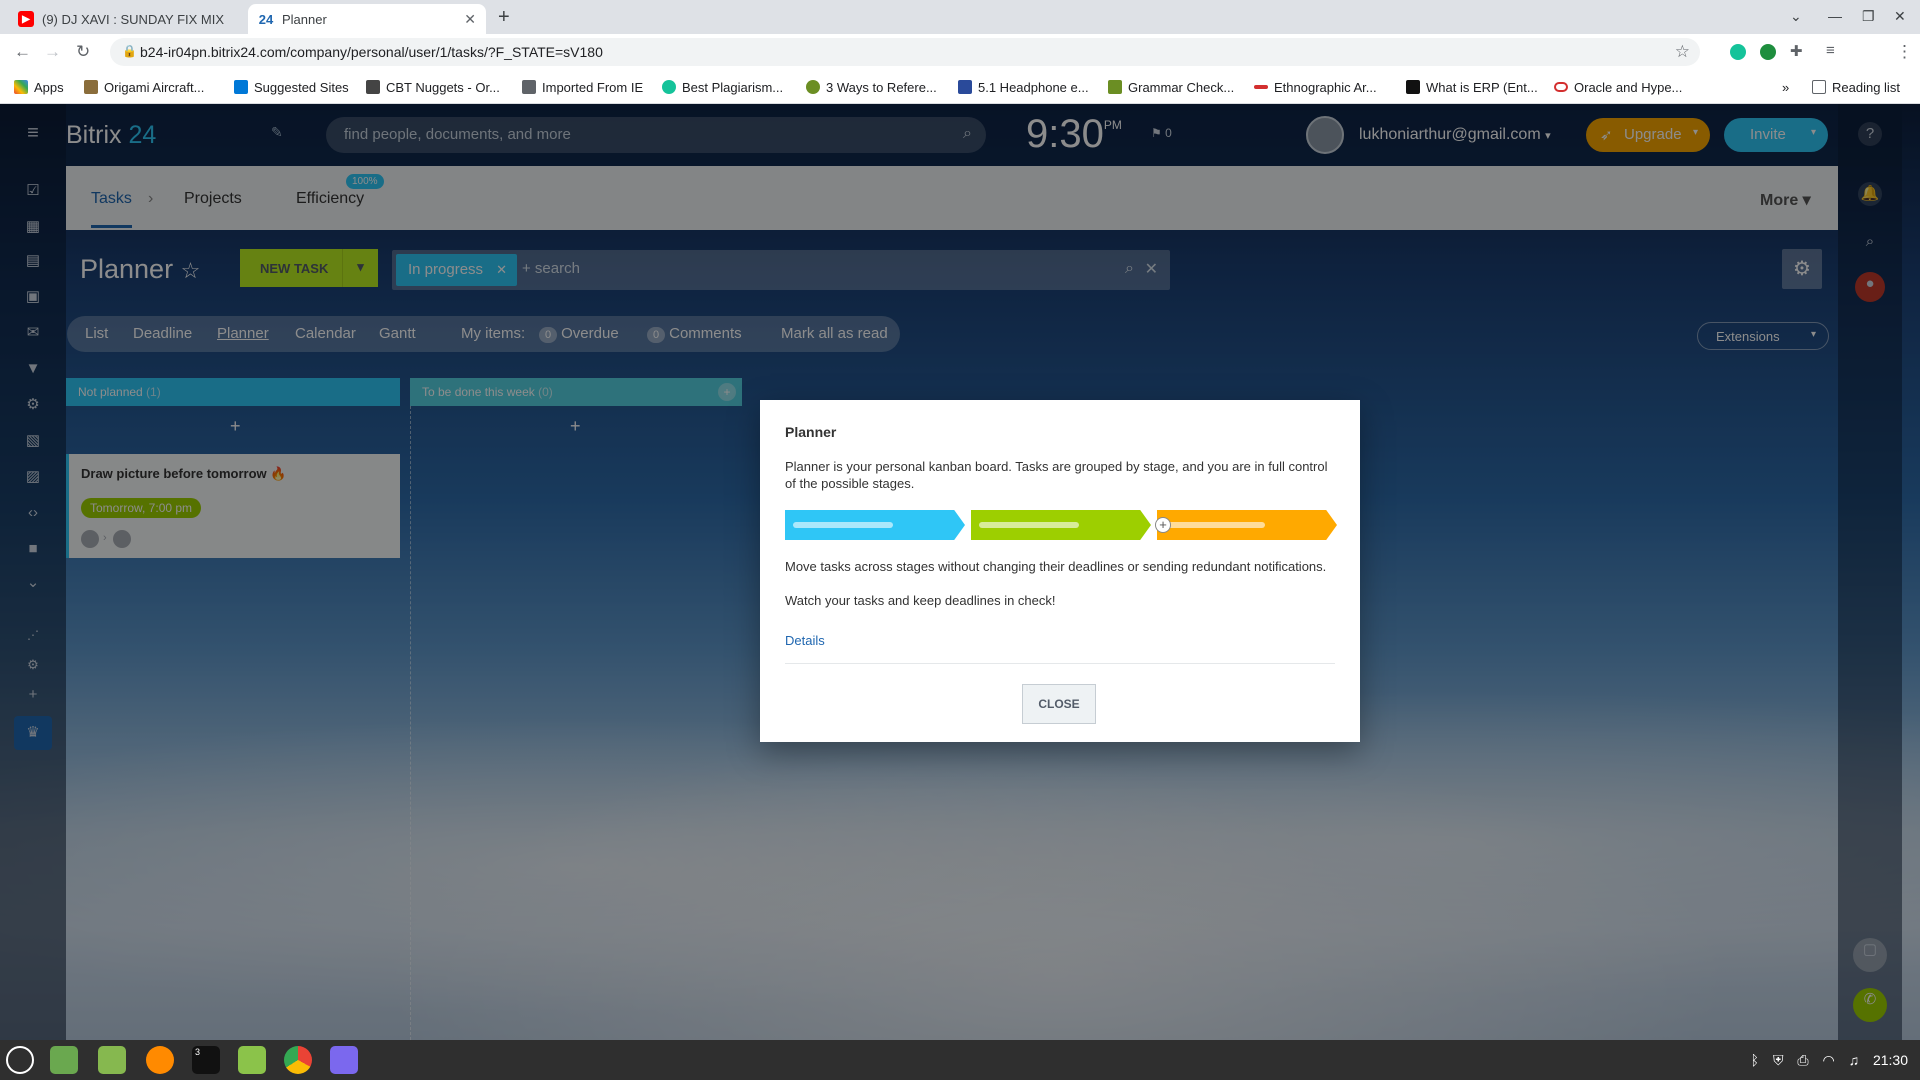 The image size is (1920, 1080). Describe the element at coordinates (360, 268) in the screenshot. I see `new-task-dropdown: ▾` at that location.